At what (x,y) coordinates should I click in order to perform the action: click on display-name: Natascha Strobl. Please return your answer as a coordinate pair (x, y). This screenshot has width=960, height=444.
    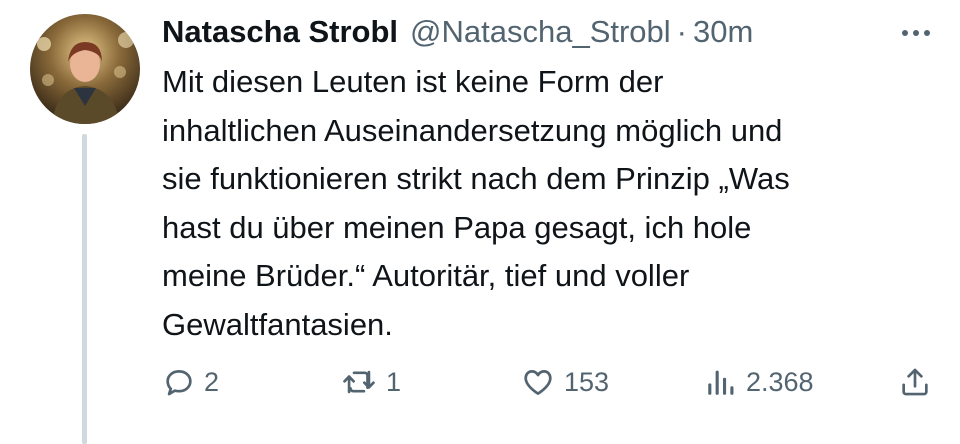
    Looking at the image, I should click on (280, 32).